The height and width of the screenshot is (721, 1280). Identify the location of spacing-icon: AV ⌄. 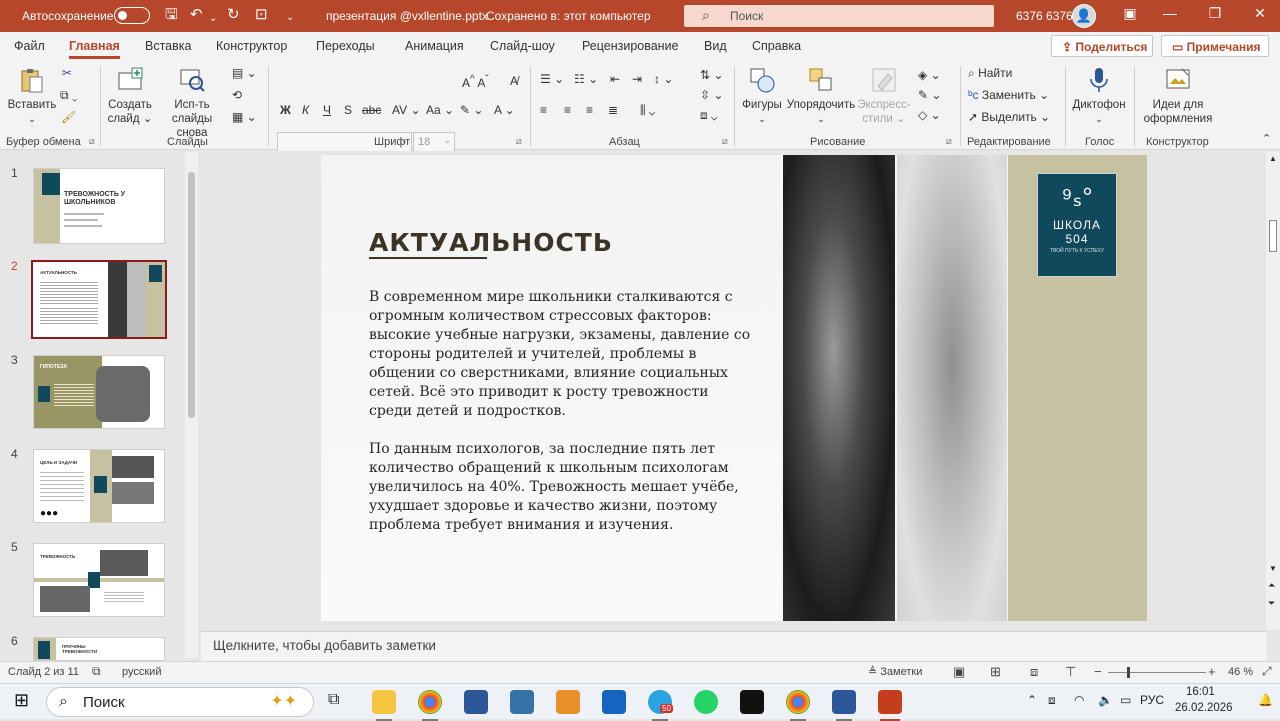
(406, 110).